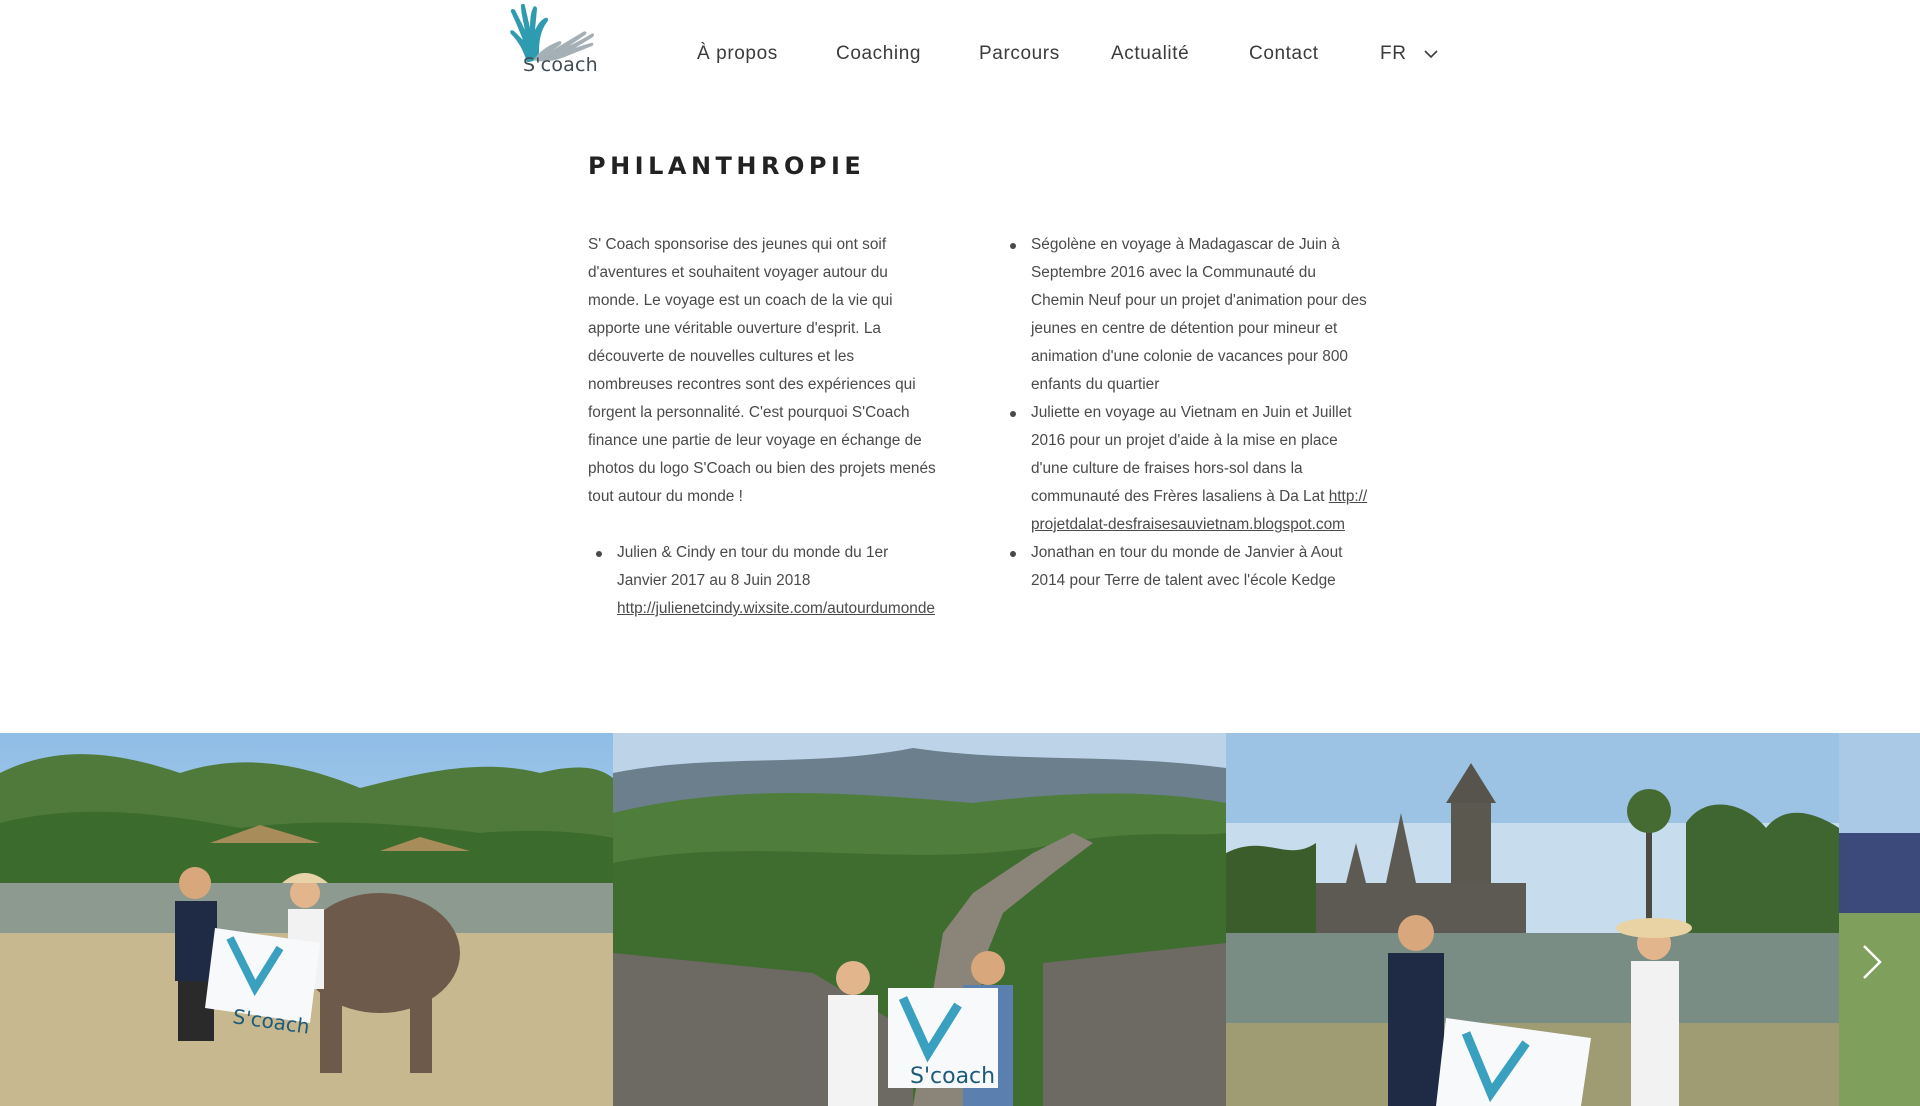  Describe the element at coordinates (1019, 54) in the screenshot. I see `nav-parcours: Parcours` at that location.